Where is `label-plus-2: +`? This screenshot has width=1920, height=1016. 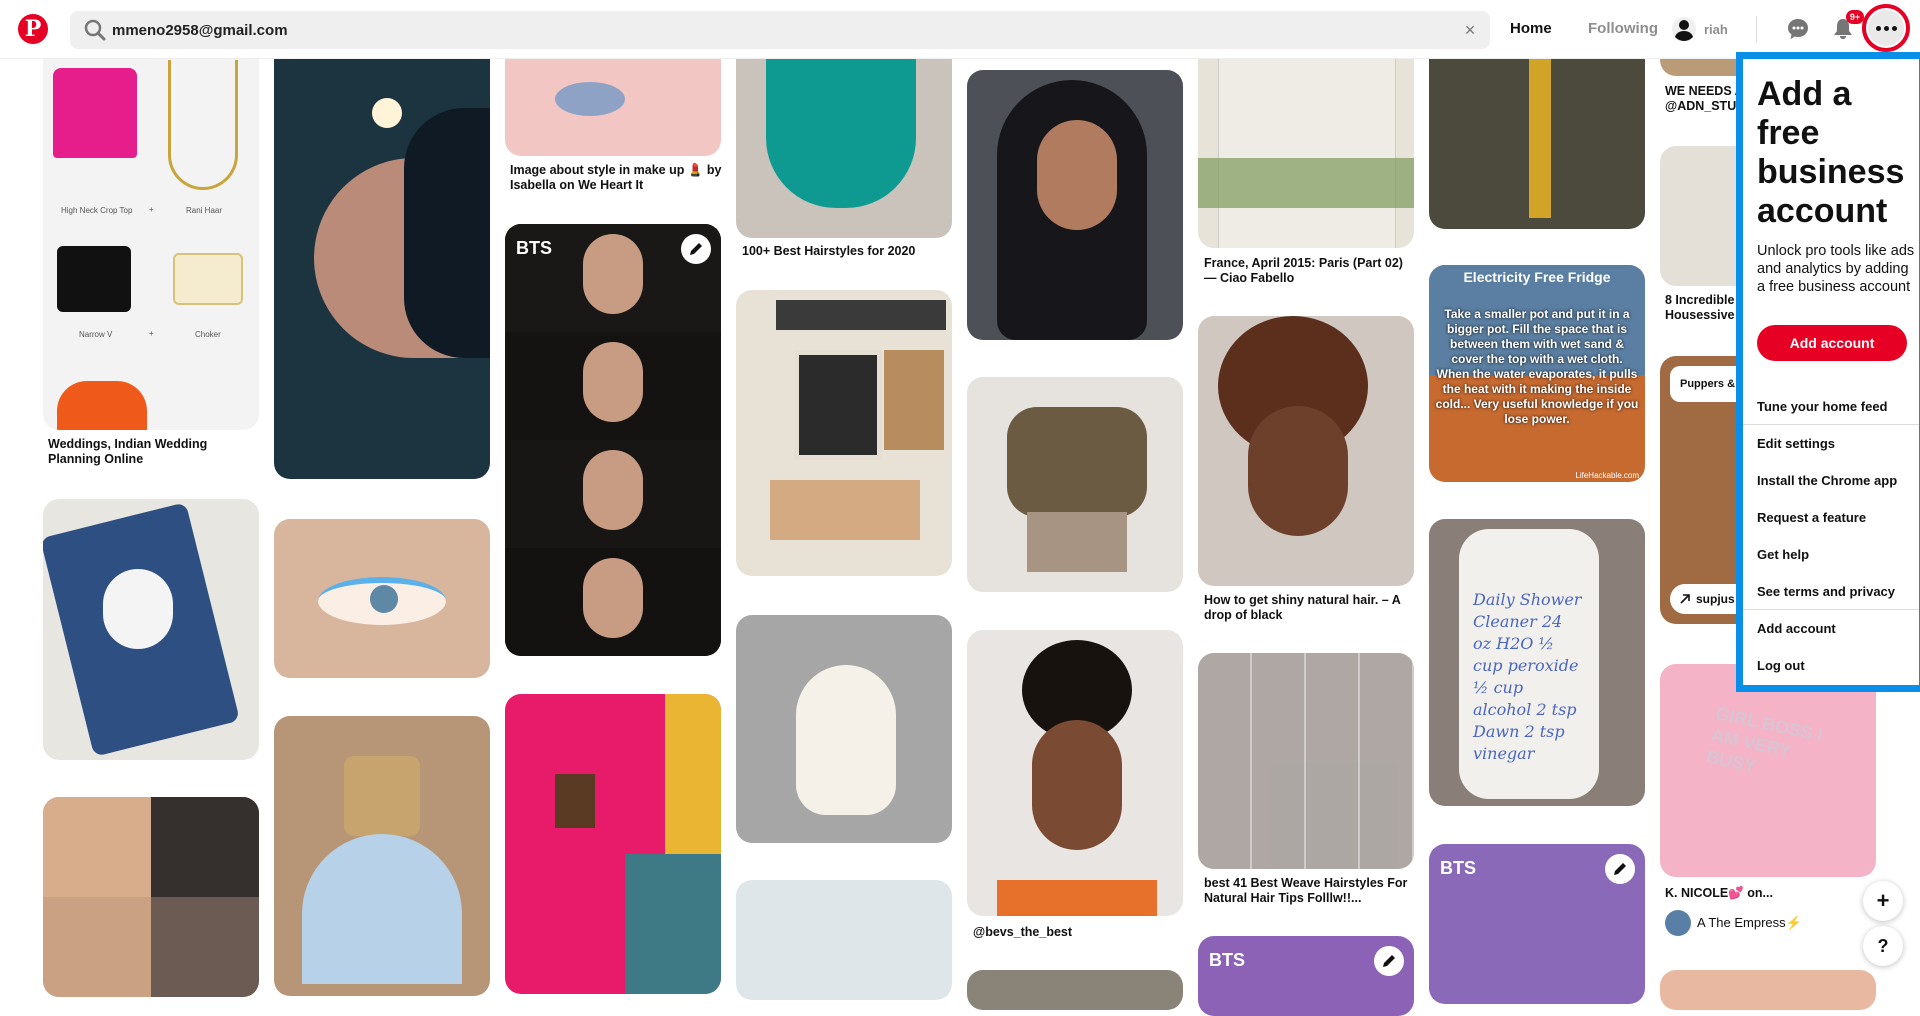 label-plus-2: + is located at coordinates (151, 333).